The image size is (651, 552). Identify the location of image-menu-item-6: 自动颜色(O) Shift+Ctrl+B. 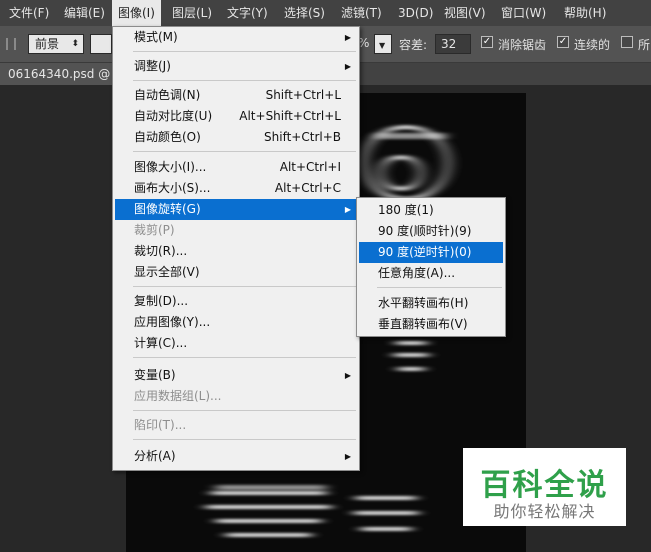
(236, 137).